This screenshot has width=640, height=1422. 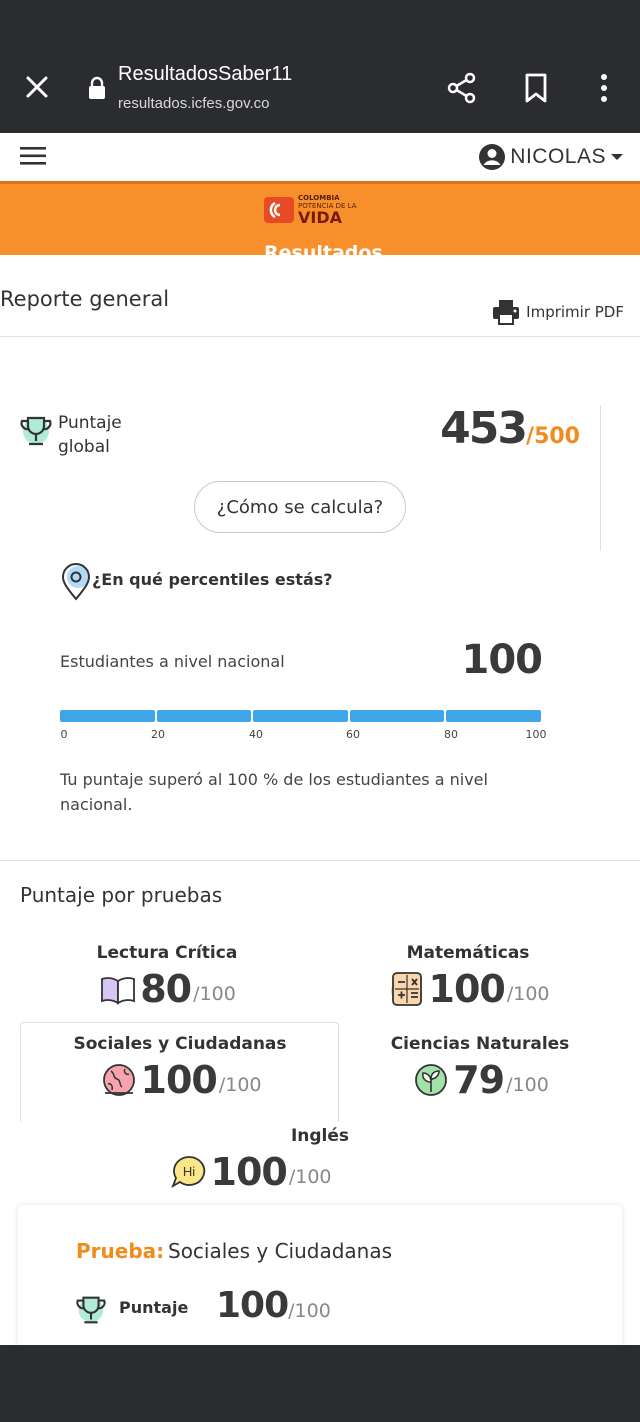 What do you see at coordinates (118, 991) in the screenshot?
I see `book-icon` at bounding box center [118, 991].